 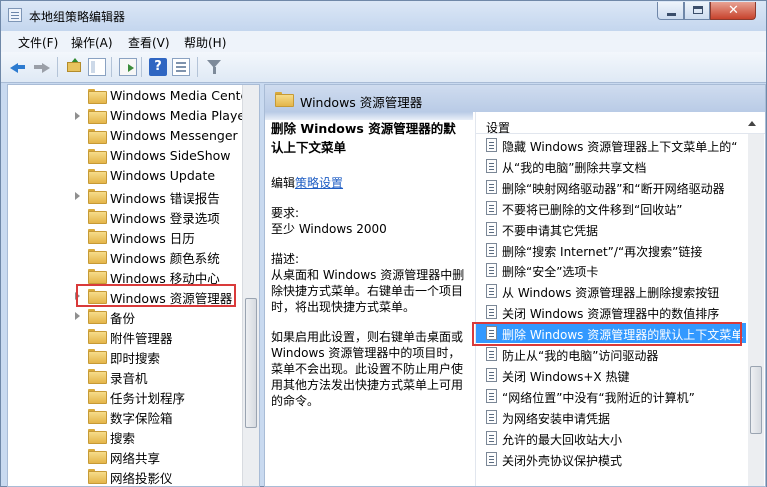 What do you see at coordinates (156, 295) in the screenshot?
I see `tree-highlight-box` at bounding box center [156, 295].